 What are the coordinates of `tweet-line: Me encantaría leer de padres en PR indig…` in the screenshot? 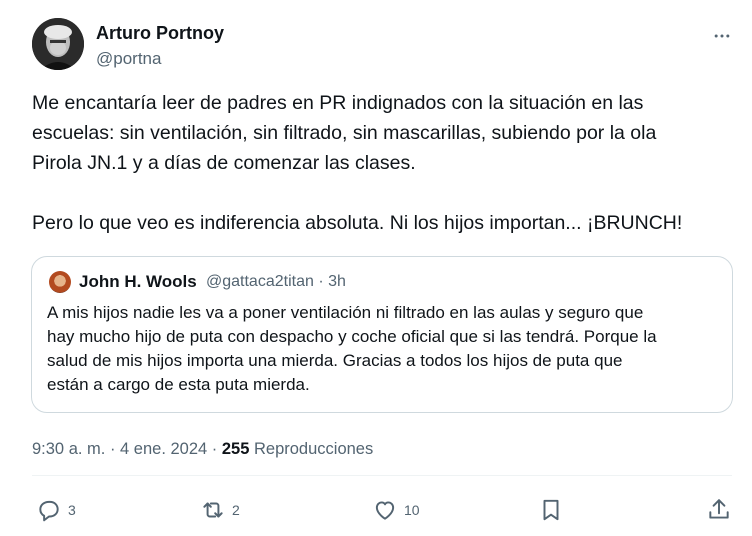 It's located at (338, 103).